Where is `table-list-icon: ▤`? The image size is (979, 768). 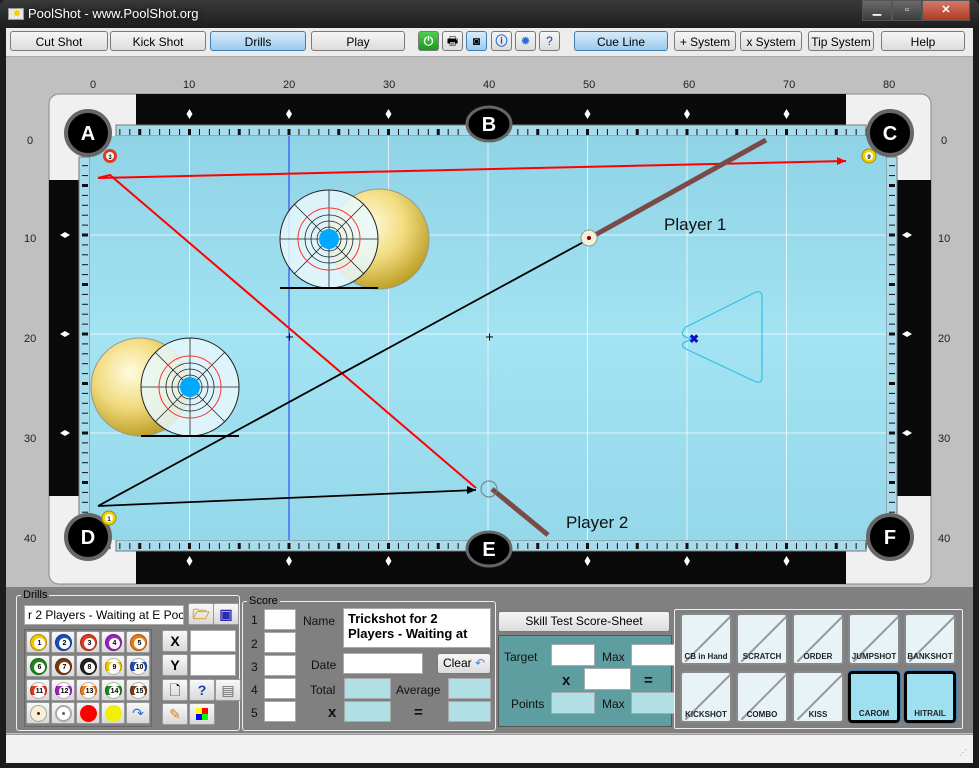 table-list-icon: ▤ is located at coordinates (228, 690).